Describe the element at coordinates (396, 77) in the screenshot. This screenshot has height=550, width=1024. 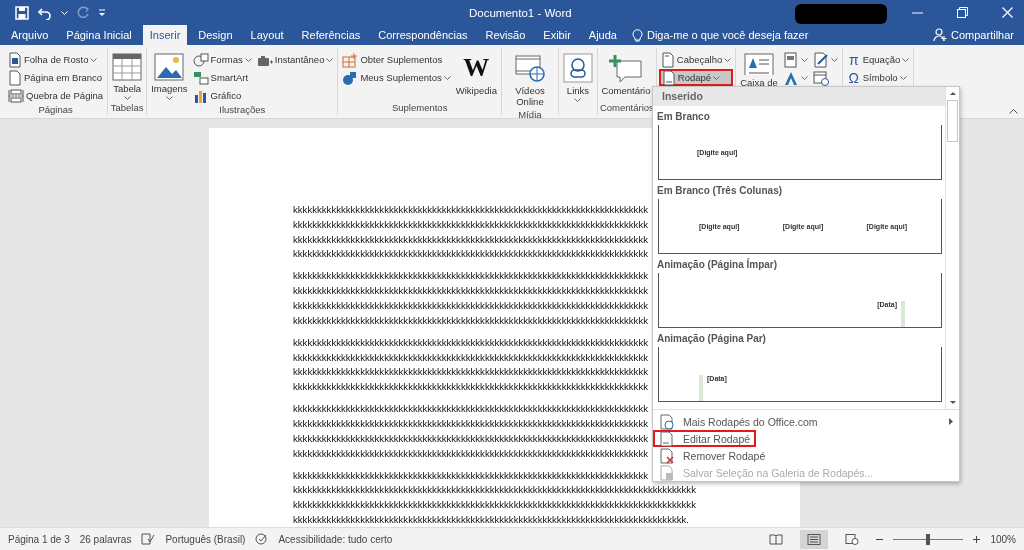
I see `ribbon-button: Meus Suplementos` at that location.